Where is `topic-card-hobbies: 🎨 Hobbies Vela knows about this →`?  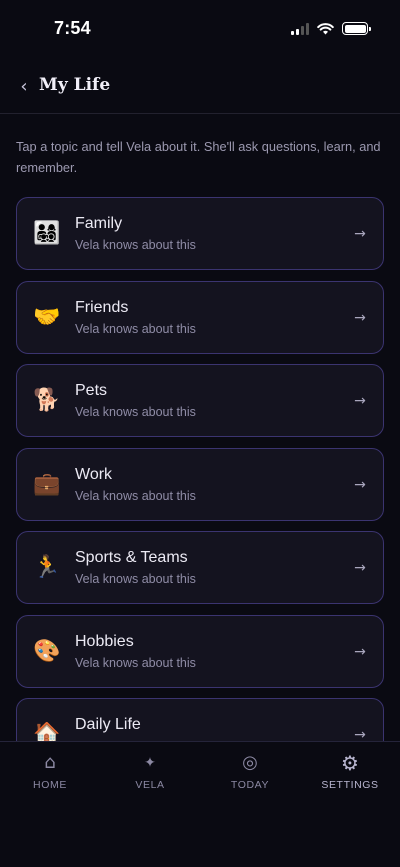 topic-card-hobbies: 🎨 Hobbies Vela knows about this → is located at coordinates (200, 651).